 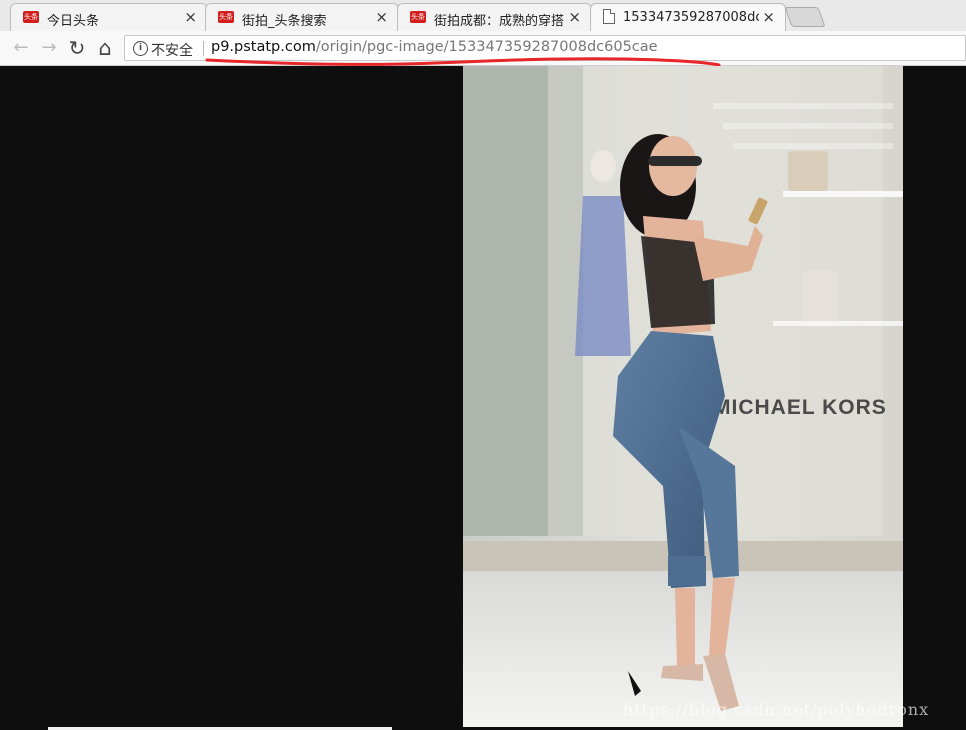 I want to click on back-arrow-icon: ←, so click(x=21, y=48).